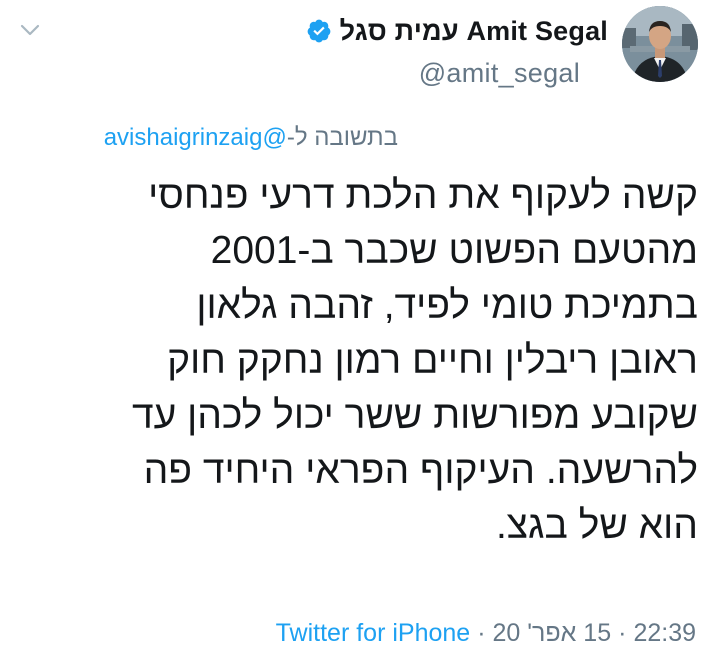 This screenshot has height=668, width=720. Describe the element at coordinates (432, 360) in the screenshot. I see `tweet-text-line: ראובן ריבלין וחיים רמון נחקק חוק` at that location.